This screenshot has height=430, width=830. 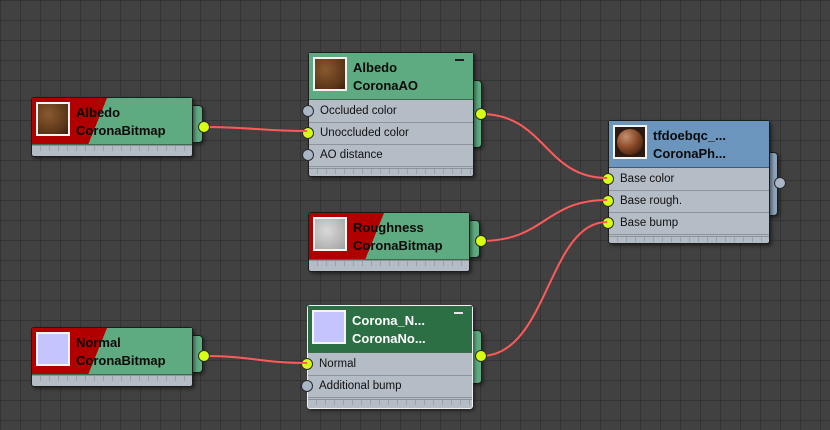 I want to click on material-preview-thumbnail, so click(x=630, y=142).